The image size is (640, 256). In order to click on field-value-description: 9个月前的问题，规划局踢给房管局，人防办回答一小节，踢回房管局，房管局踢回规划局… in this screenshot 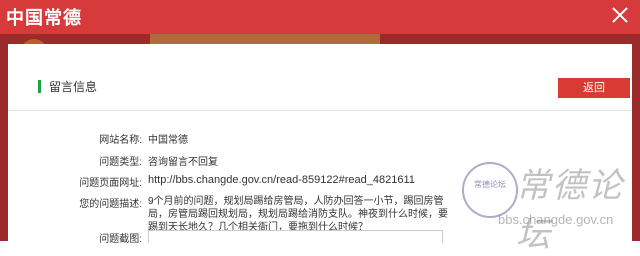, I will do `click(298, 214)`.